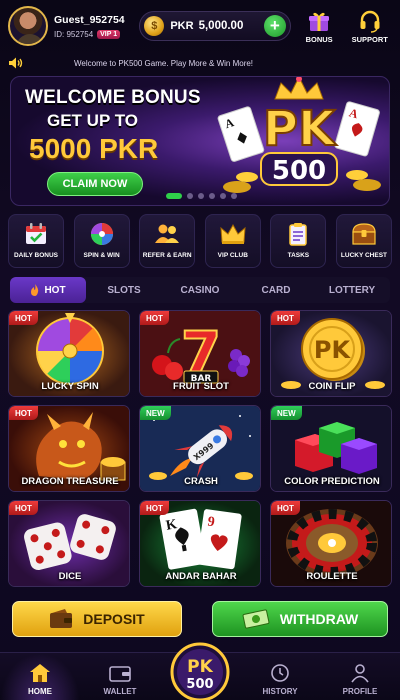 The width and height of the screenshot is (400, 700). Describe the element at coordinates (360, 673) in the screenshot. I see `user-icon` at that location.